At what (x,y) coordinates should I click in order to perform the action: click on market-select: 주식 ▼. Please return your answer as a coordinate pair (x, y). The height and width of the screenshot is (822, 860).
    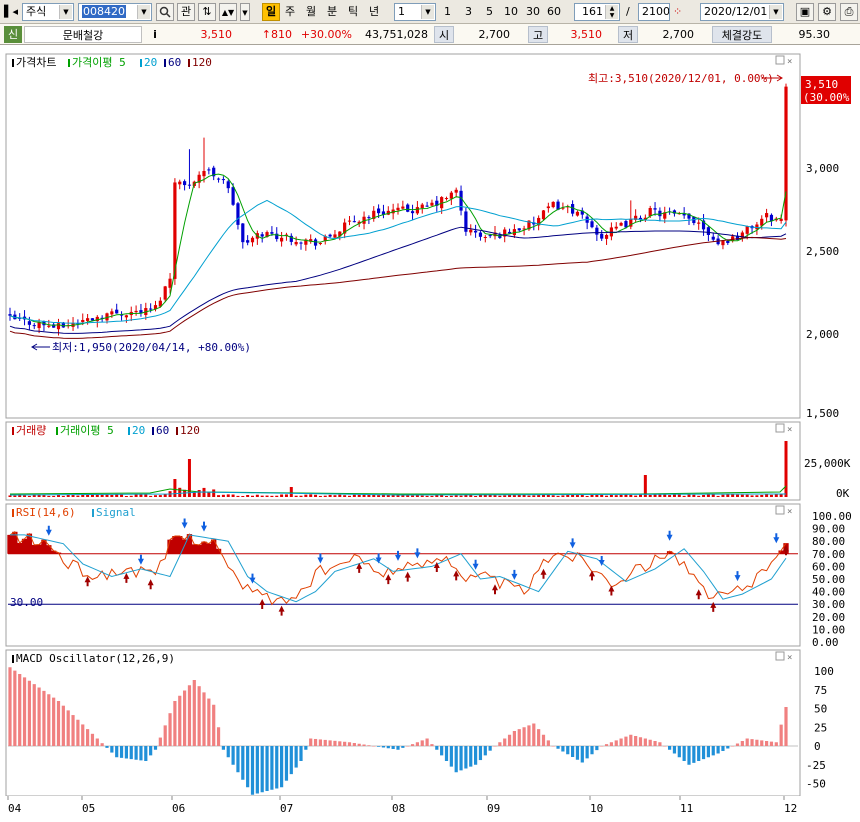
    Looking at the image, I should click on (48, 12).